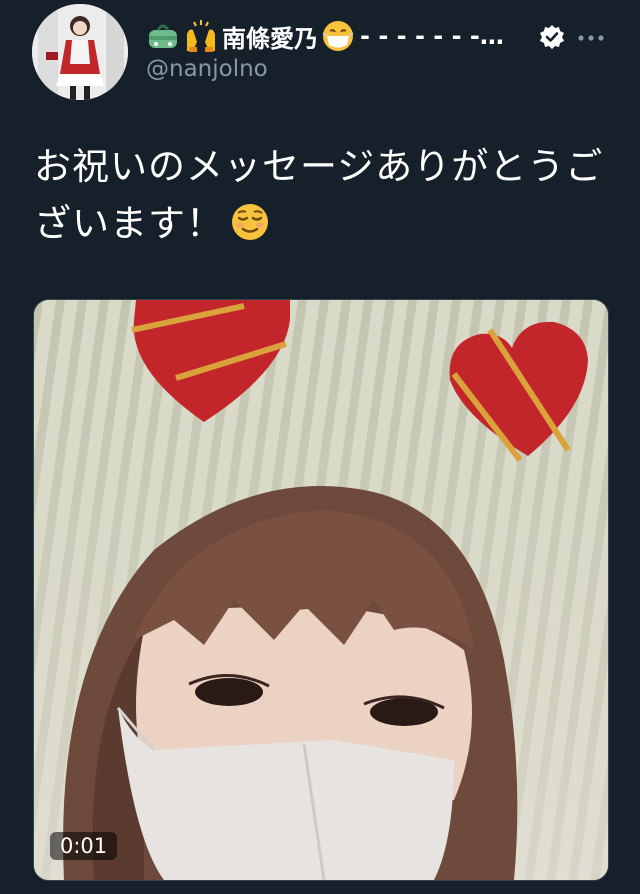 The image size is (640, 894). Describe the element at coordinates (339, 36) in the screenshot. I see `mask-face-icon` at that location.